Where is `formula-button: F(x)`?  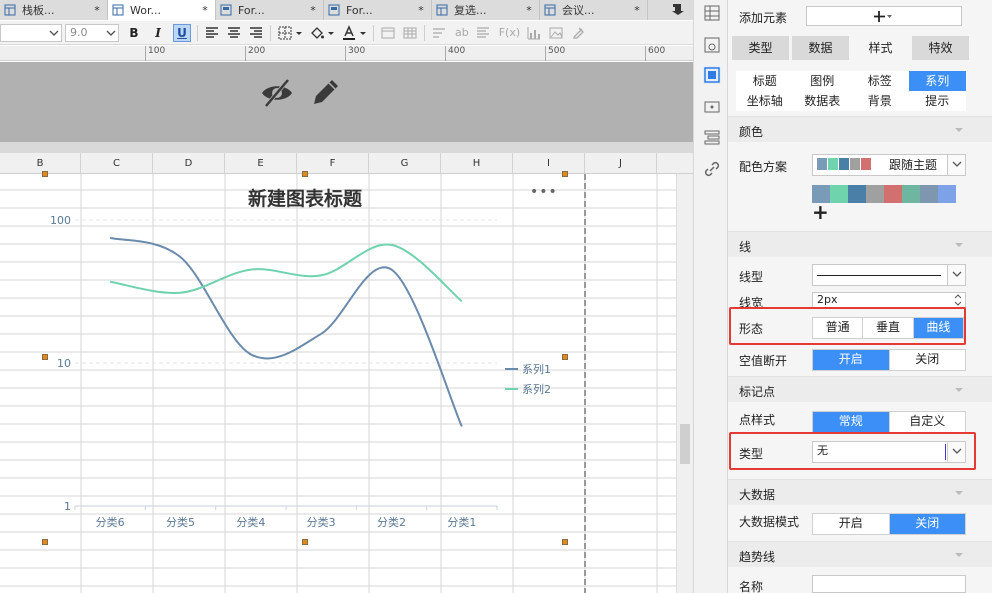
formula-button: F(x) is located at coordinates (509, 32).